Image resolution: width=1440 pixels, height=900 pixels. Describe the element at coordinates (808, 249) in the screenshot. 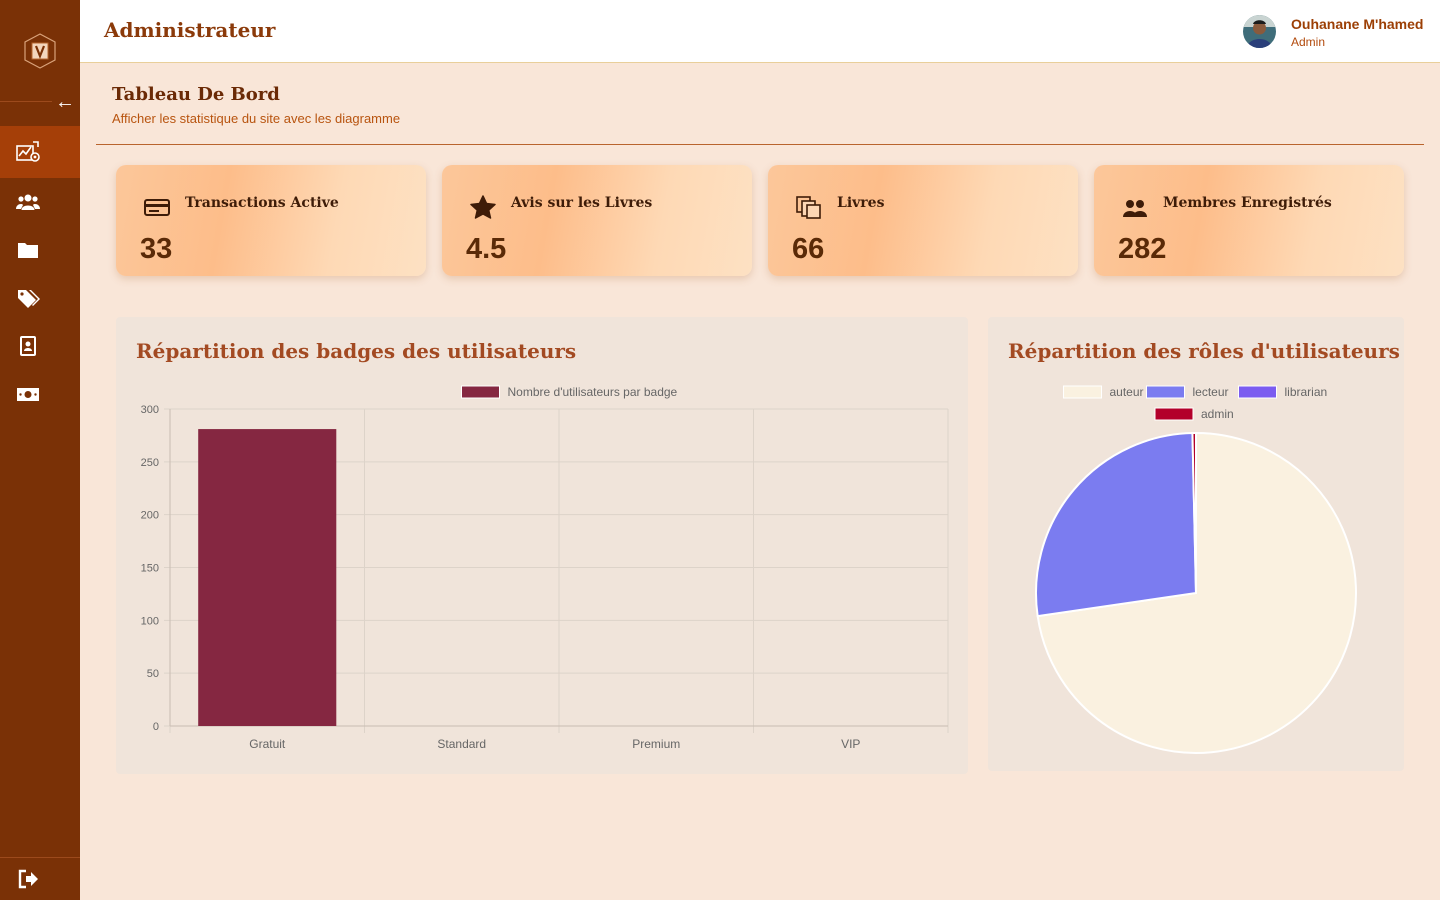

I see `stat-value: 66` at that location.